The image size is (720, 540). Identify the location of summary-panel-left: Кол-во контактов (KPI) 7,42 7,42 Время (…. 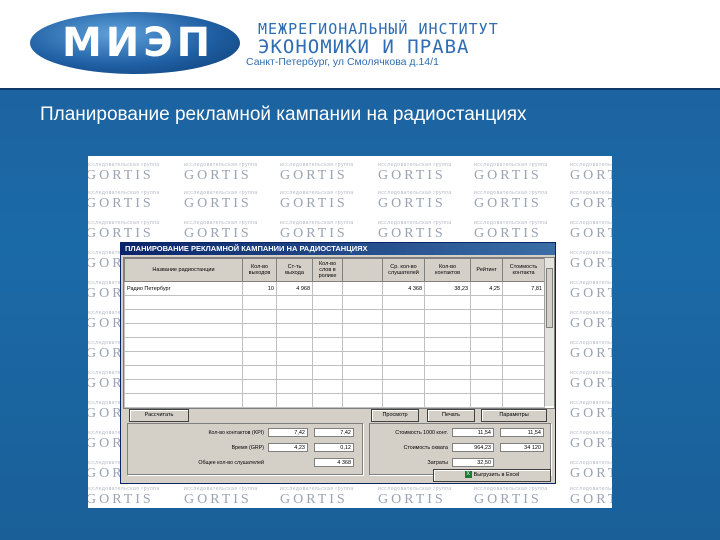
(245, 449).